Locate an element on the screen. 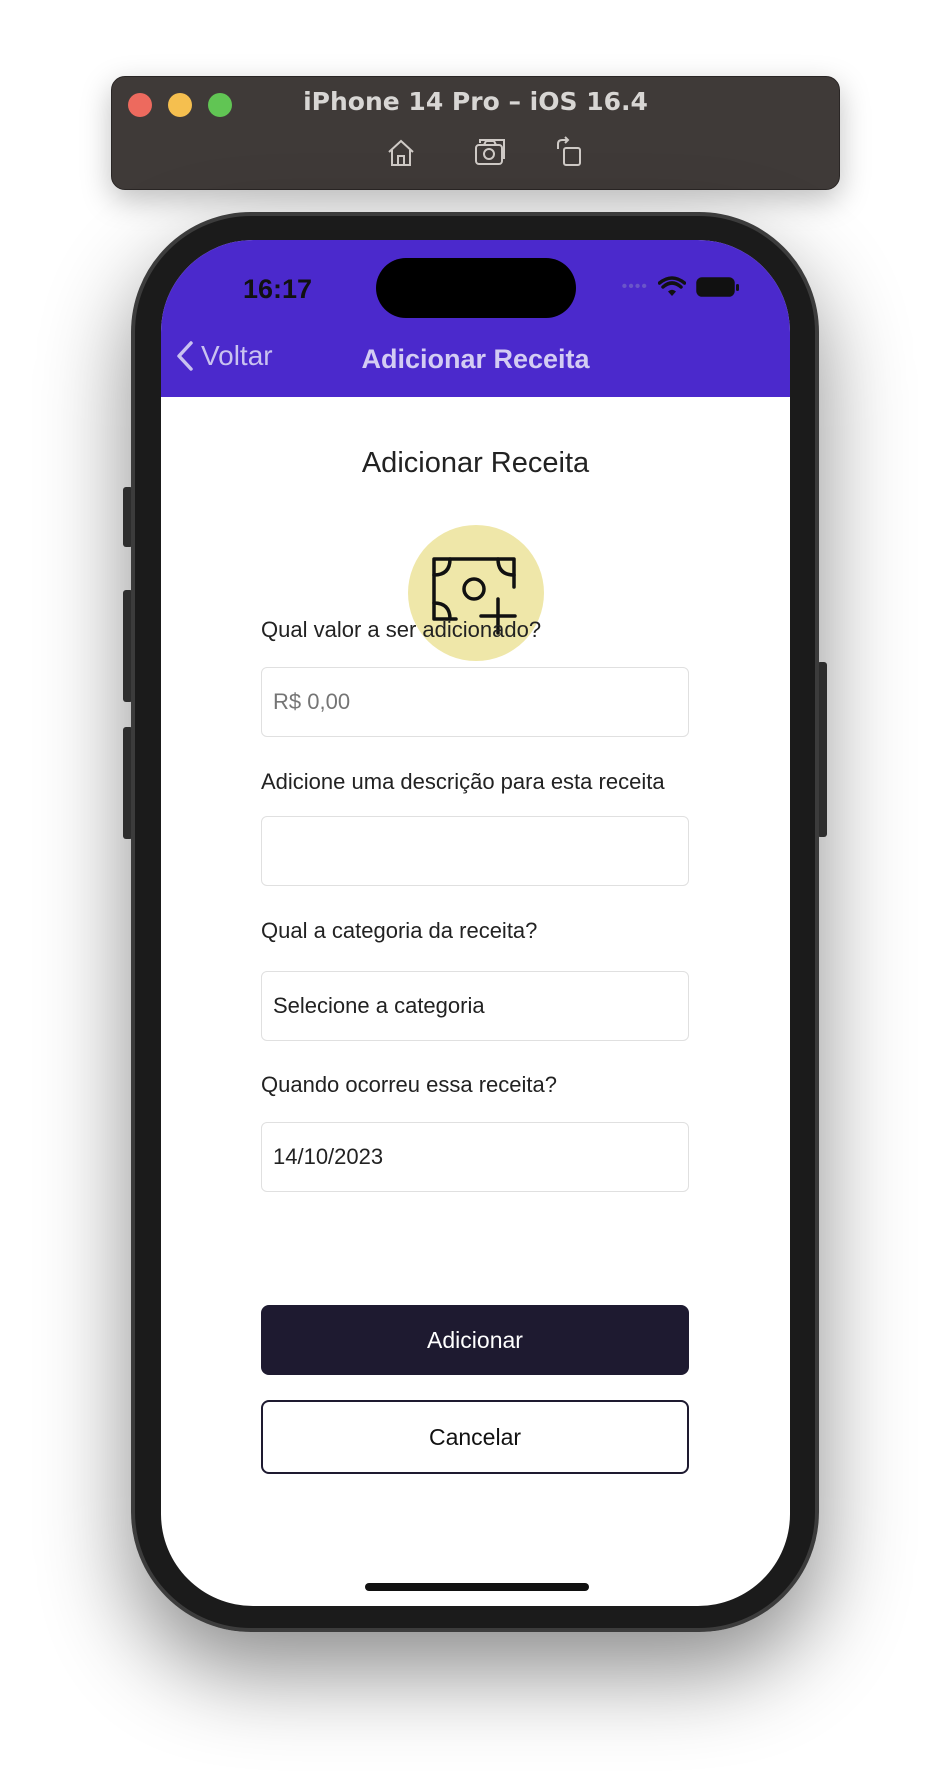 This screenshot has height=1786, width=950. date-label: Quando ocorreu essa receita? is located at coordinates (409, 1084).